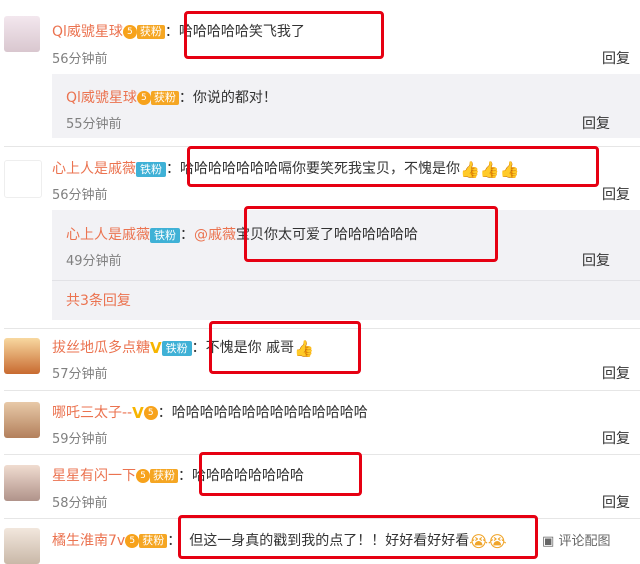 This screenshot has width=640, height=564. Describe the element at coordinates (92, 413) in the screenshot. I see `username: 哪吒三太子--` at that location.